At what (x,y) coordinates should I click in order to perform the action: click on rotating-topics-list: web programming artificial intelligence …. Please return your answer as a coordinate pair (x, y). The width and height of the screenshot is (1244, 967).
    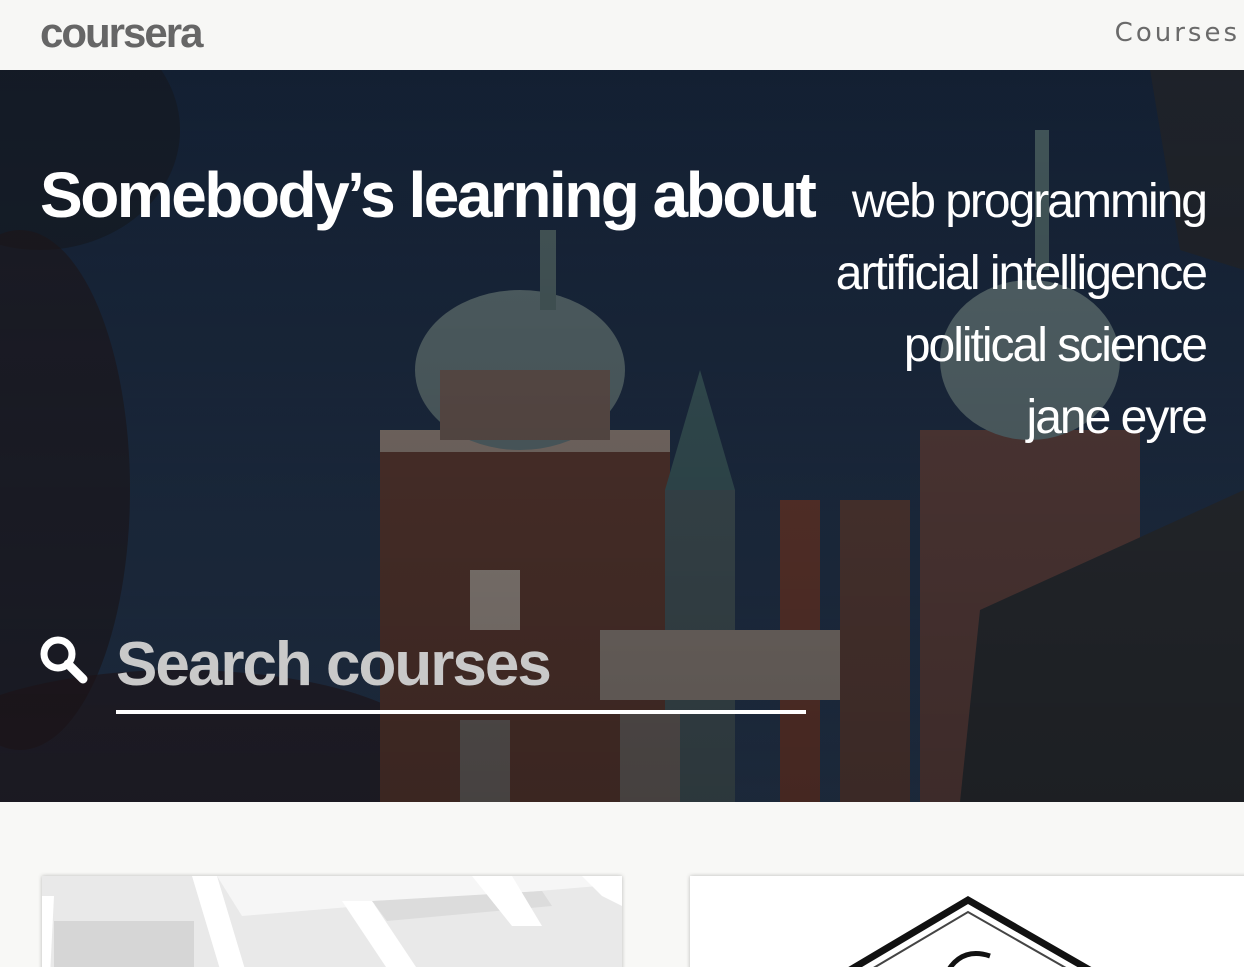
    Looking at the image, I should click on (1022, 310).